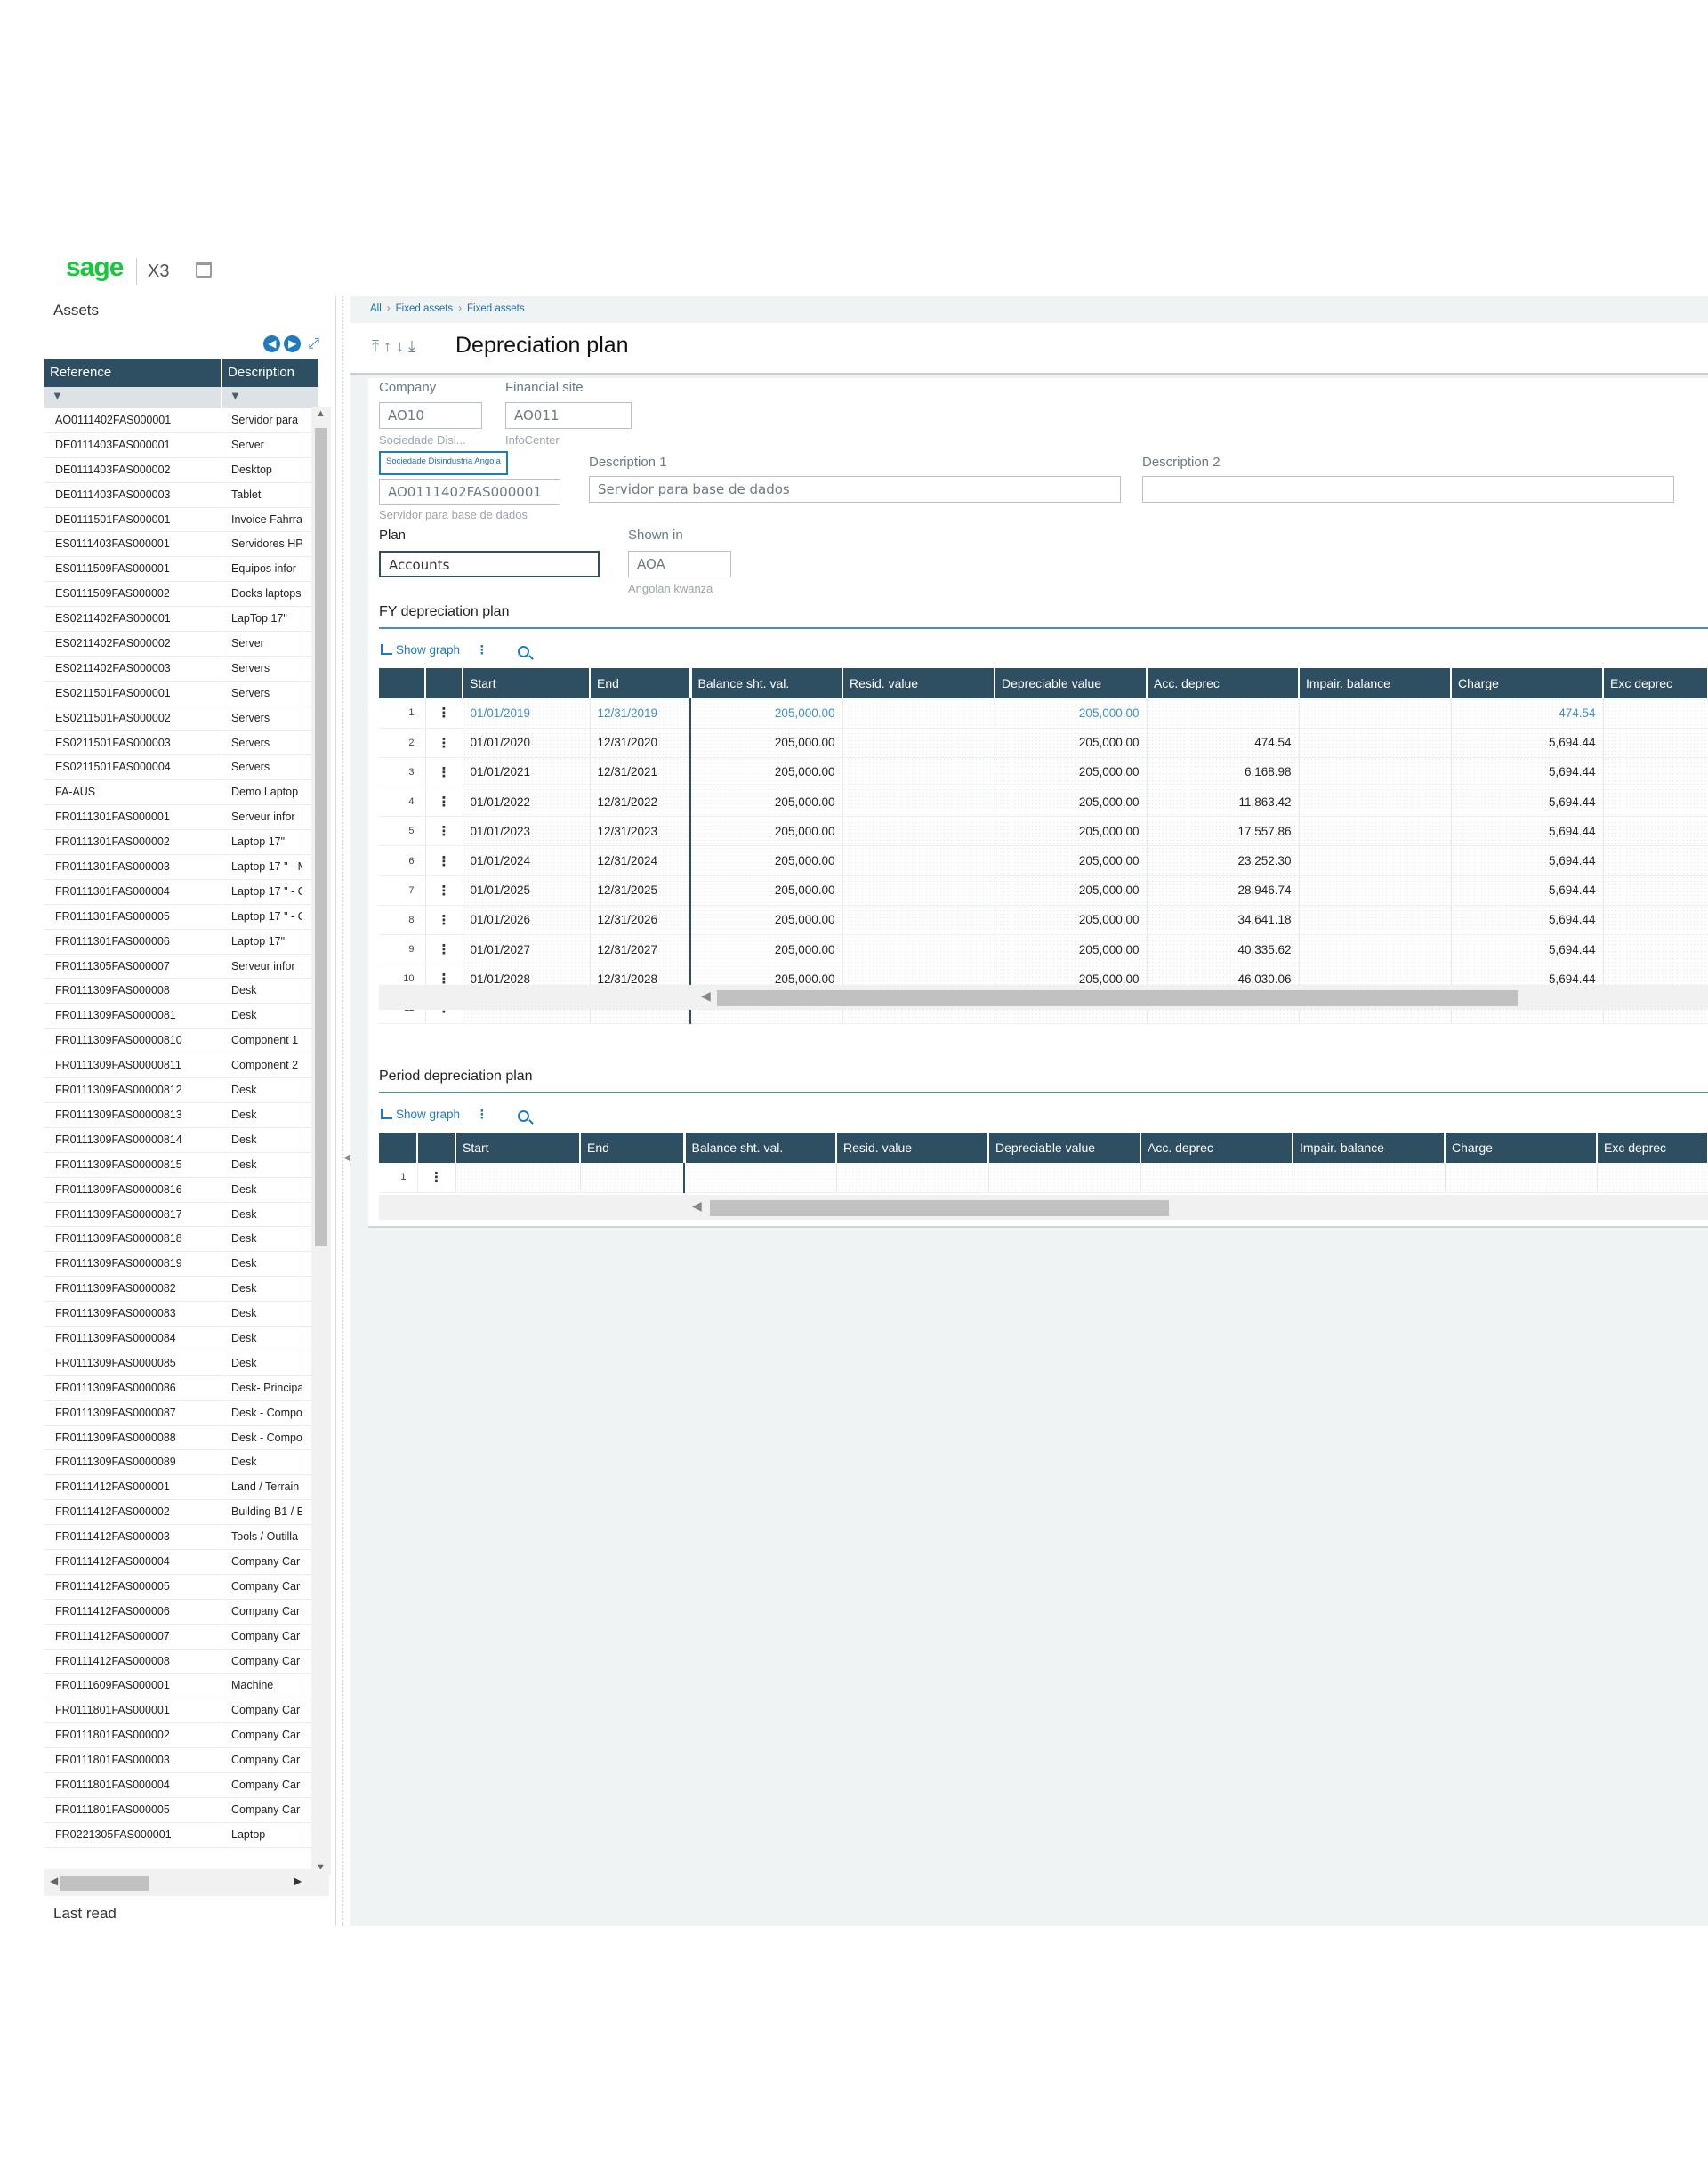 The width and height of the screenshot is (1708, 2178). Describe the element at coordinates (1043, 997) in the screenshot. I see `fy-grid-scrollbar: ◀` at that location.